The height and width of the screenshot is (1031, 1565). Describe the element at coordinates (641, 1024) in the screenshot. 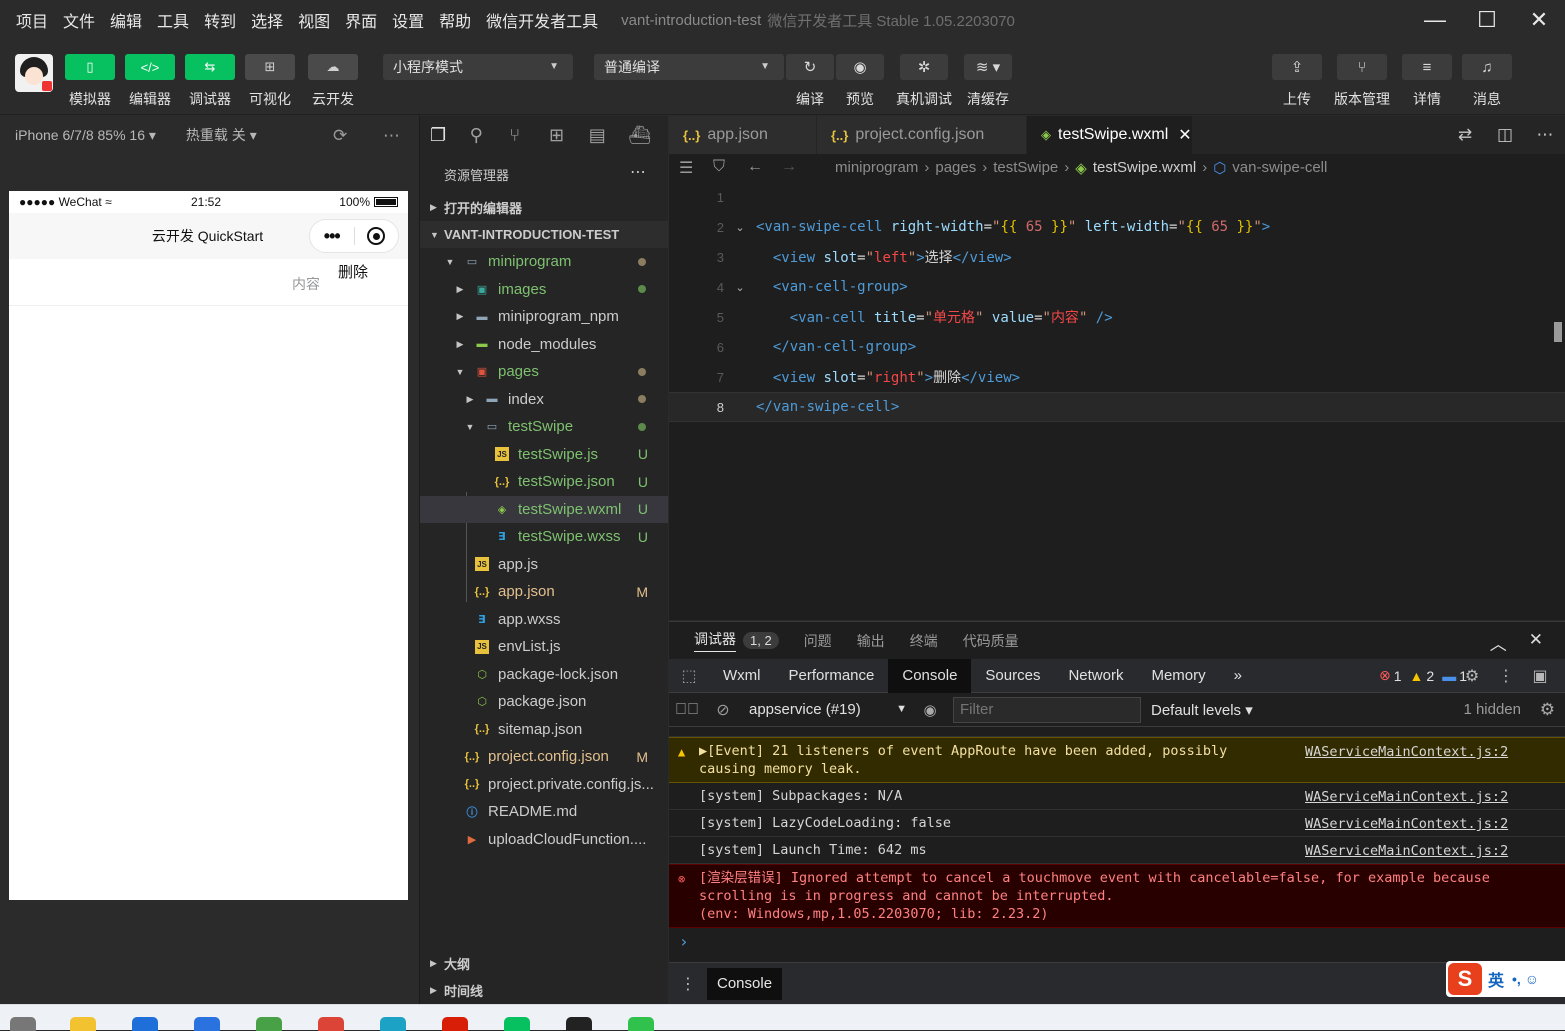

I see `wechat-app-icon` at that location.